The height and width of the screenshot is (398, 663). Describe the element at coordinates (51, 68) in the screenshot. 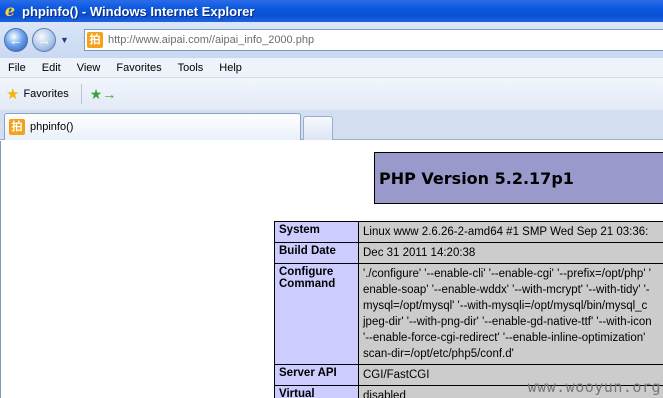

I see `menu-edit: Edit` at that location.